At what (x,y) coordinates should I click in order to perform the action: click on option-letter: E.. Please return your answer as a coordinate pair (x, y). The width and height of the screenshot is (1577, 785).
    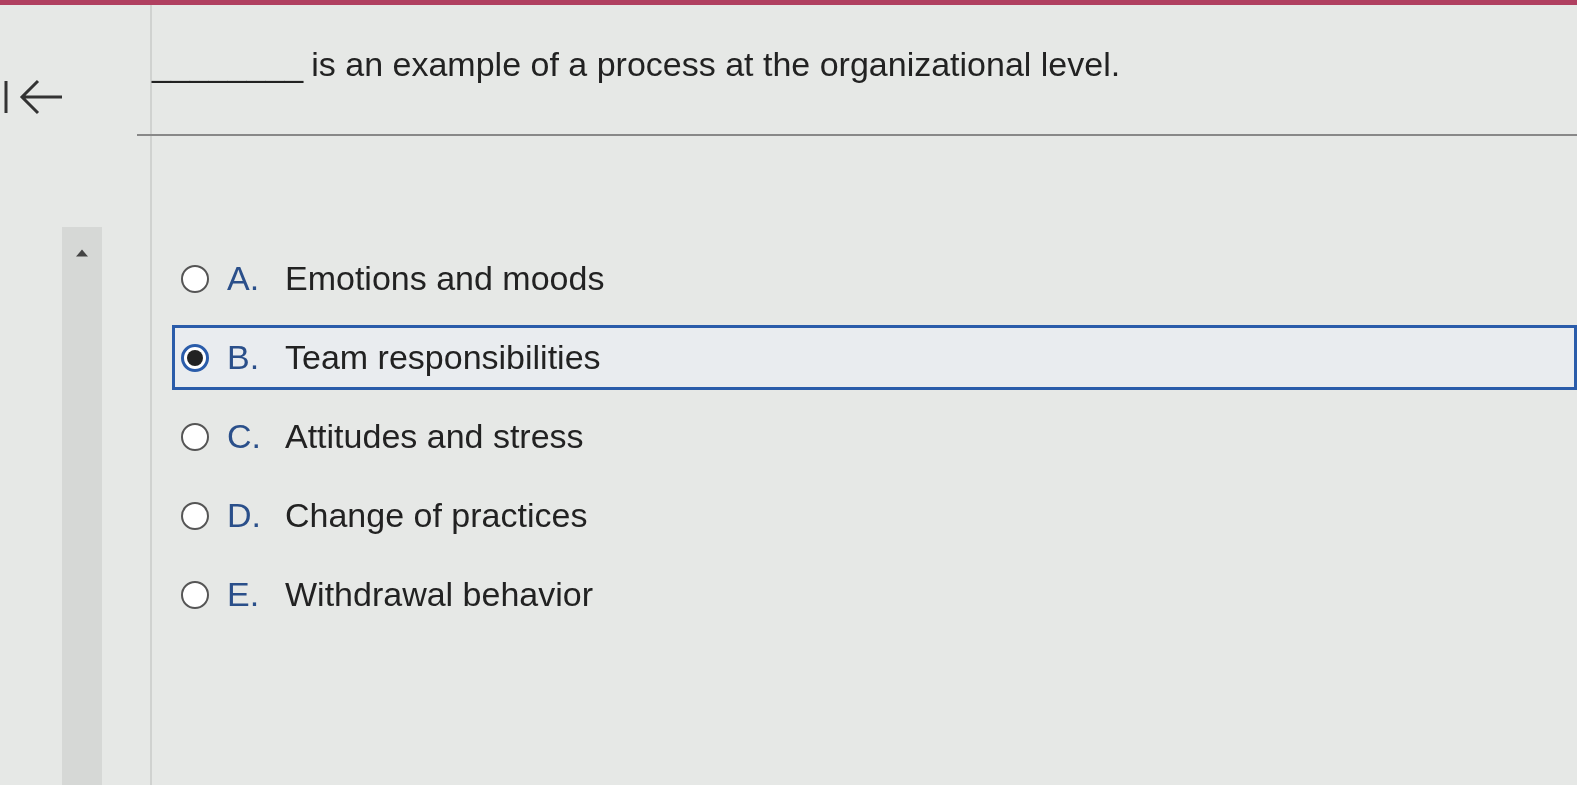
    Looking at the image, I should click on (244, 594).